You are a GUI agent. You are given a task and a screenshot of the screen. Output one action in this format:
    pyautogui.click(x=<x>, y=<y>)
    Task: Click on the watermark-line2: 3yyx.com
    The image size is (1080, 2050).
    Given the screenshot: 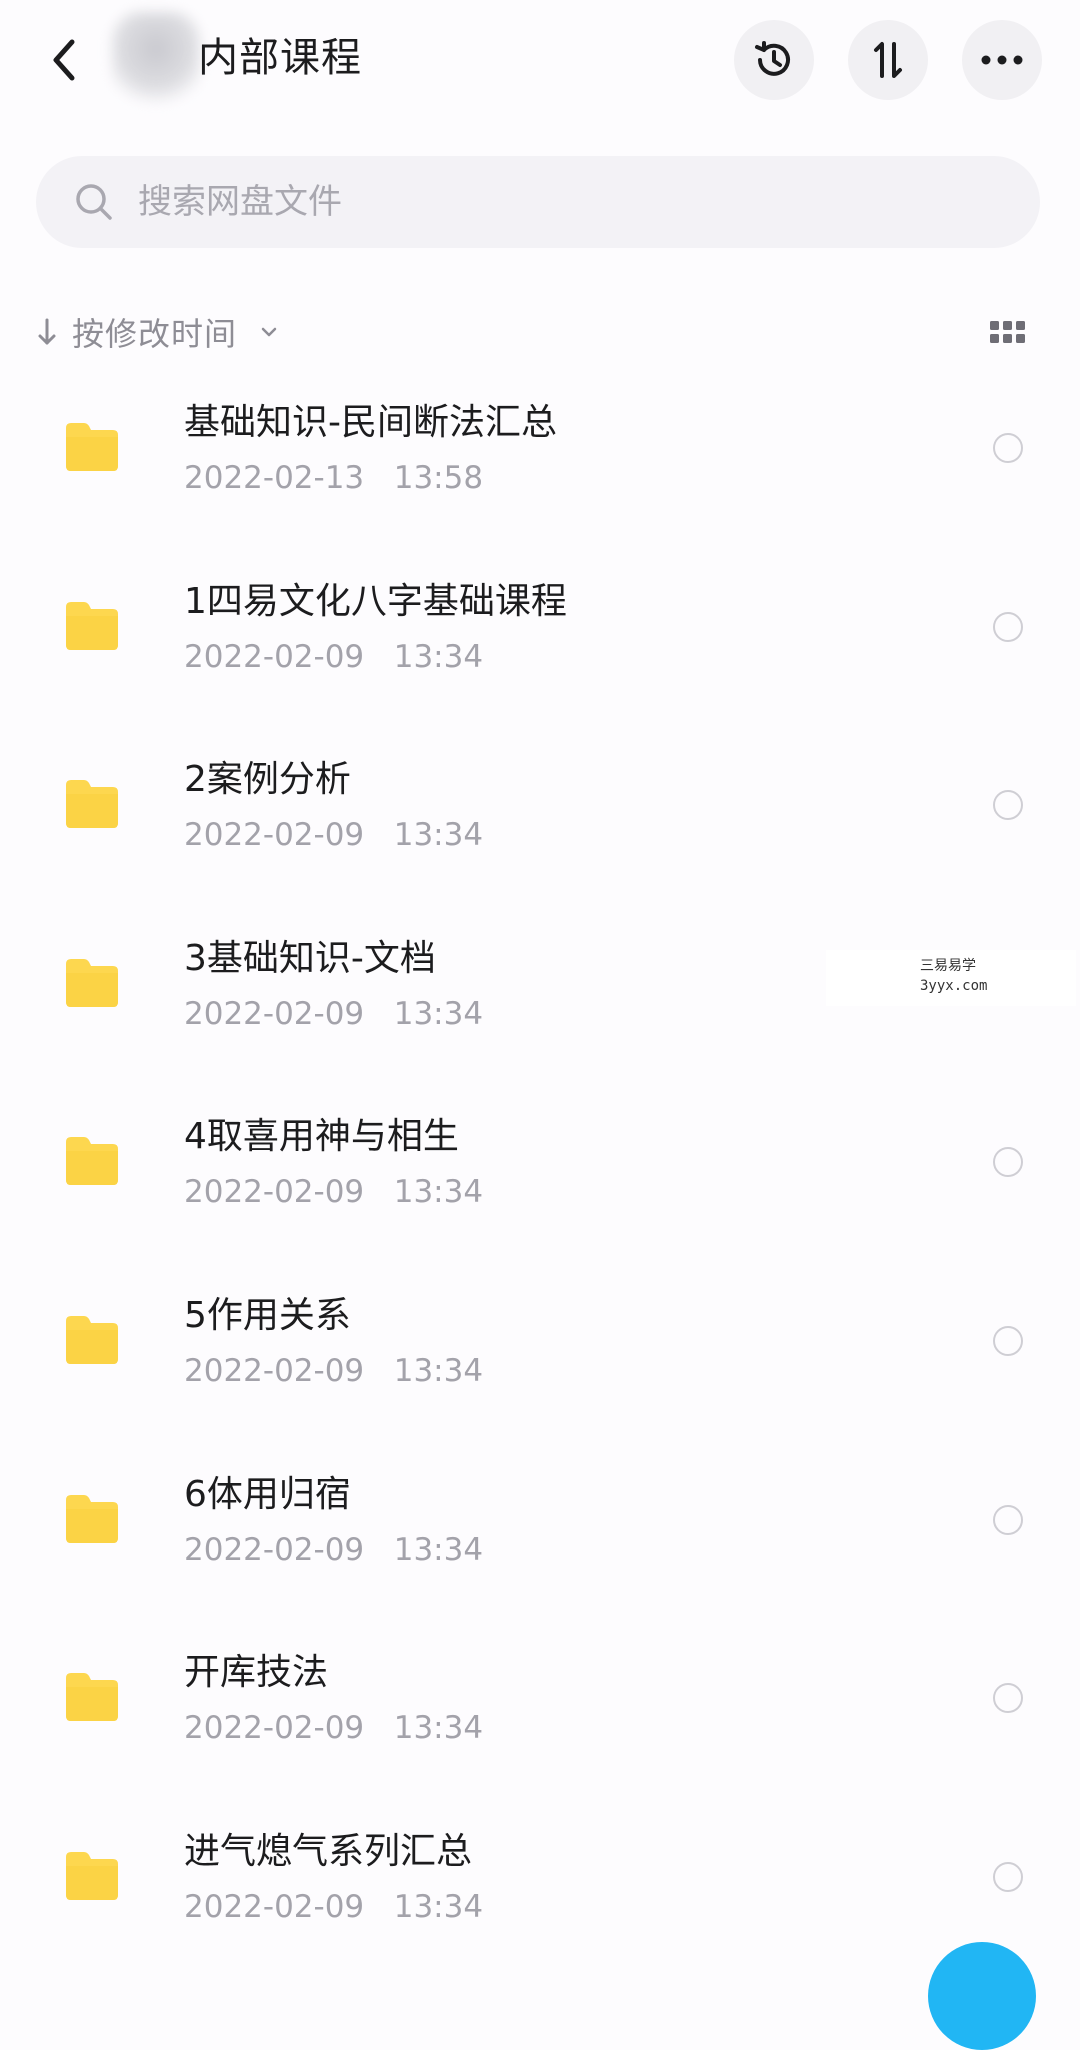 What is the action you would take?
    pyautogui.click(x=954, y=986)
    